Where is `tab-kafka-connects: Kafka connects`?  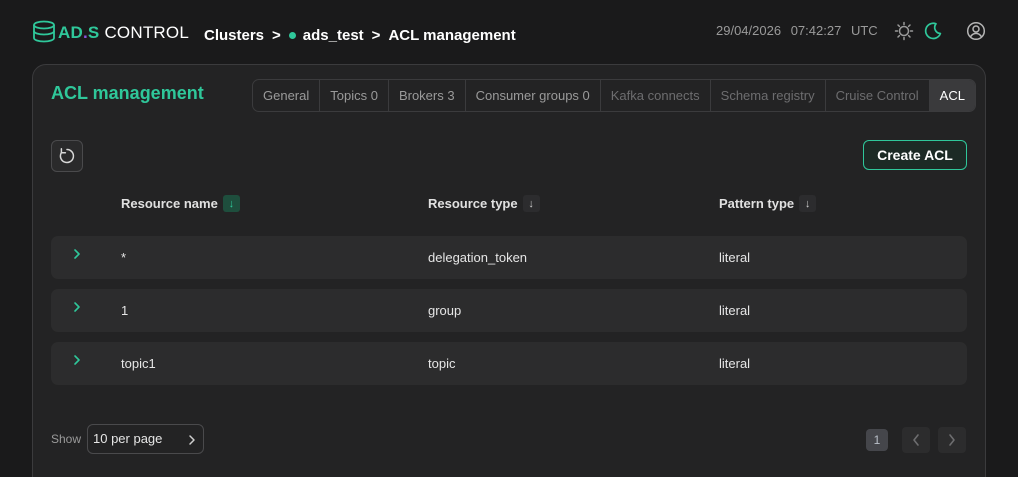
tab-kafka-connects: Kafka connects is located at coordinates (656, 95).